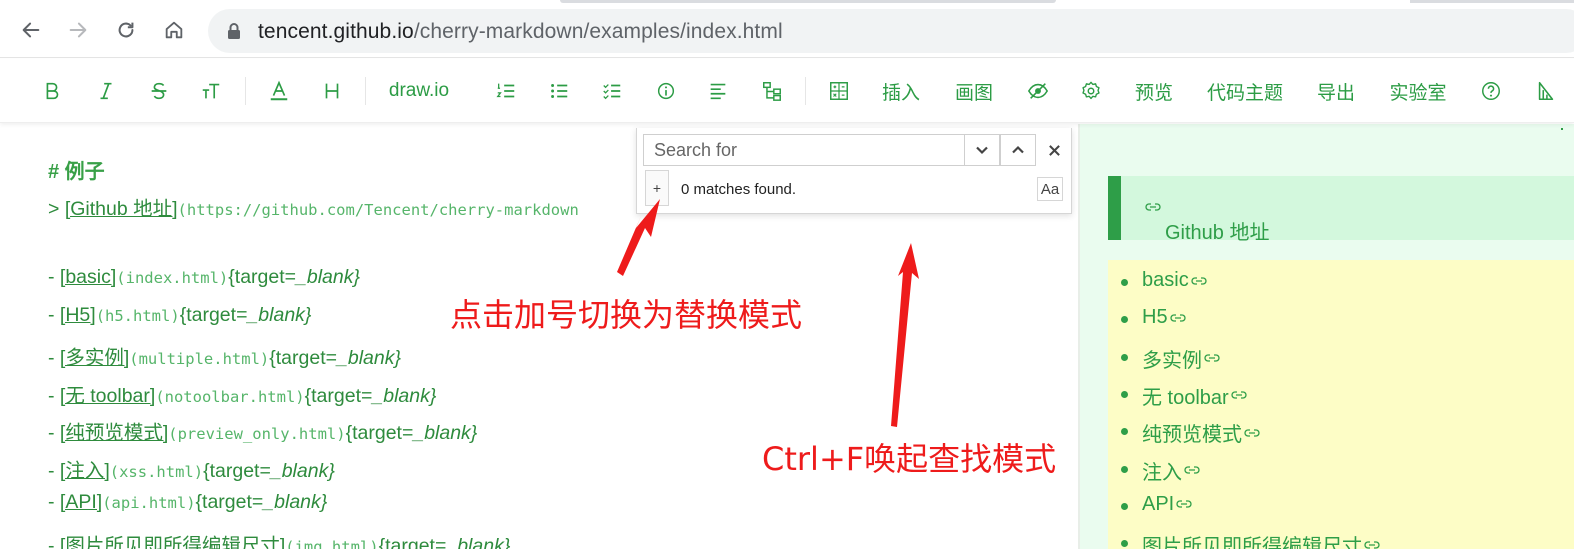  I want to click on preview-list-item: 注入, so click(1161, 470).